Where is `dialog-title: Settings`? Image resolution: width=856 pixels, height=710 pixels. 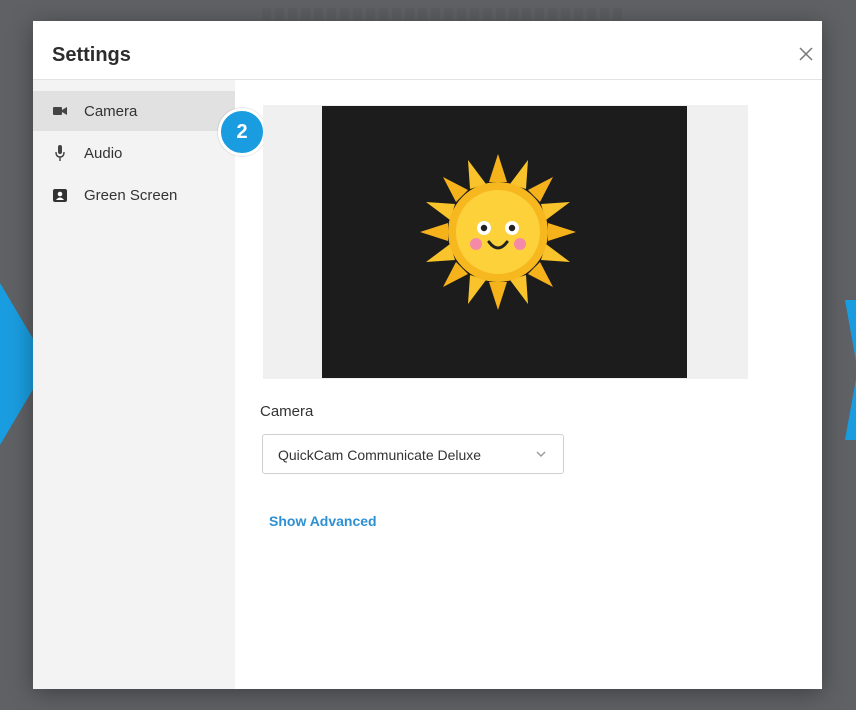 dialog-title: Settings is located at coordinates (91, 55).